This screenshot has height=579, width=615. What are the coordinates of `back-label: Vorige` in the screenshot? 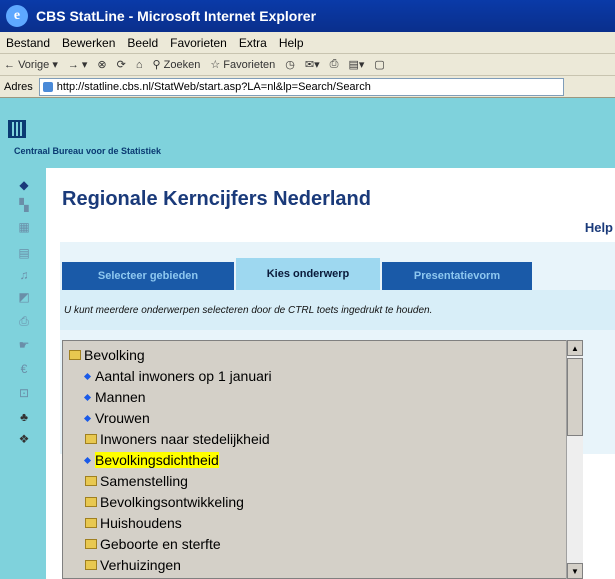 It's located at (34, 65).